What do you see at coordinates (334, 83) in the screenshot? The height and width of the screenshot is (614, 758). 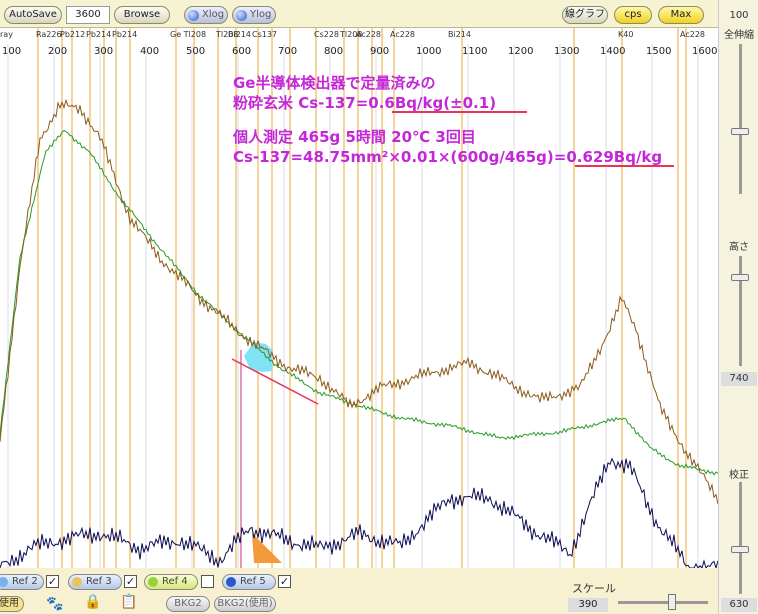 I see `annotation-line-1: Ge半導体検出器で定量済みの` at bounding box center [334, 83].